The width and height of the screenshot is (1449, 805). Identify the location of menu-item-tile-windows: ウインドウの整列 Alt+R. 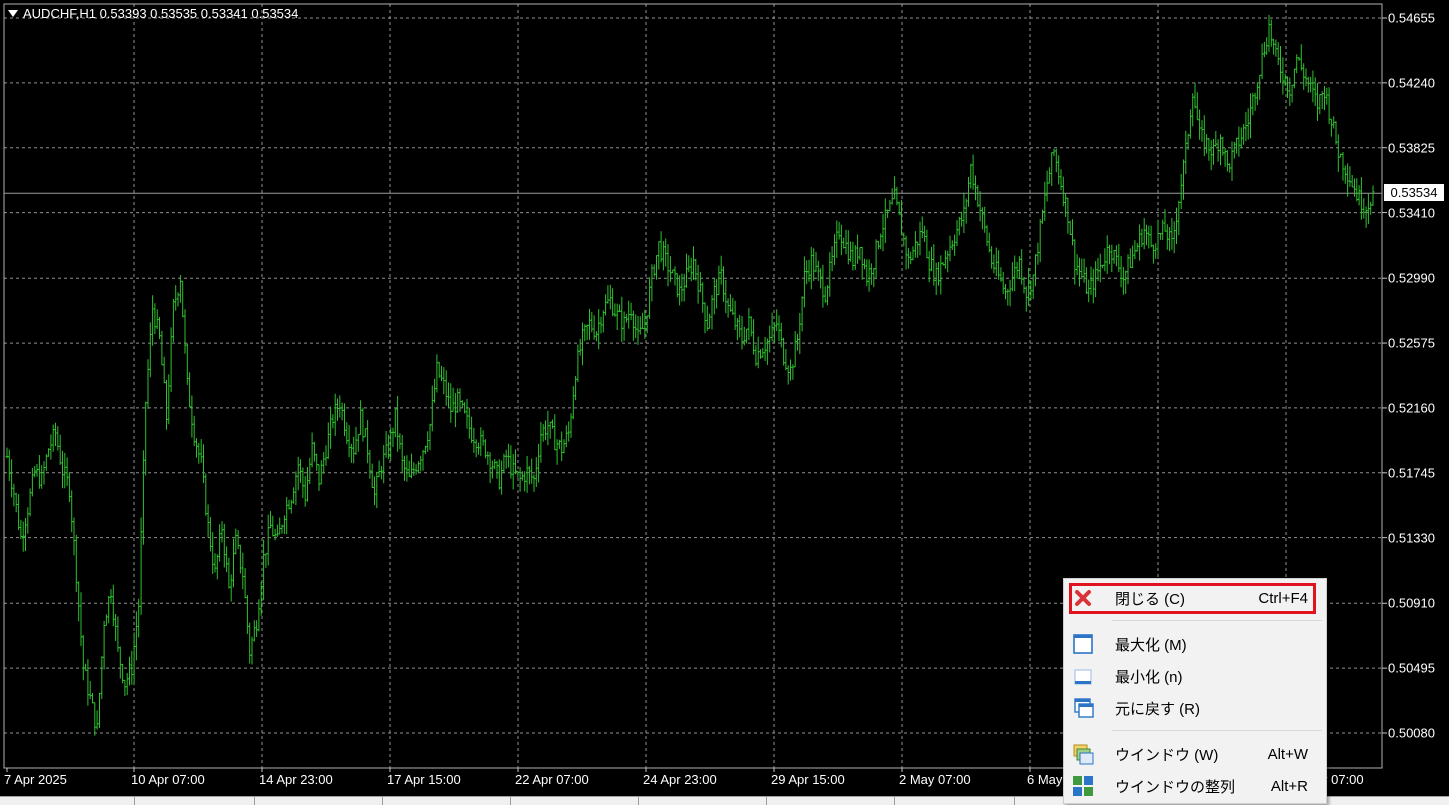
(1195, 786).